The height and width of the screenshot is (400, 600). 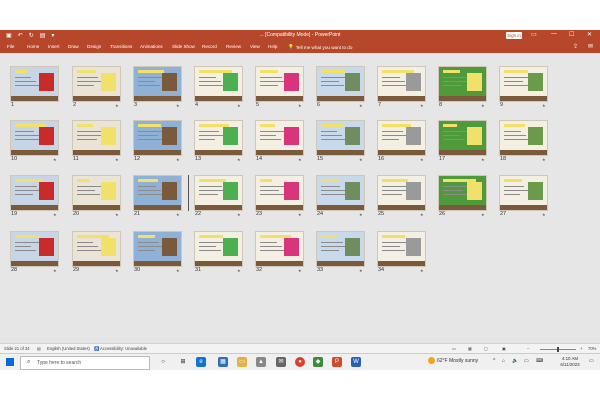 I want to click on tab-design: Design, so click(x=94, y=46).